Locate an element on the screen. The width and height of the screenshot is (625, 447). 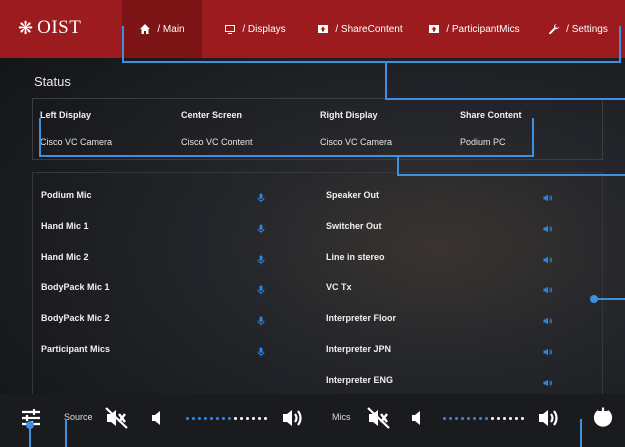
bottom-control-bar is located at coordinates (312, 420).